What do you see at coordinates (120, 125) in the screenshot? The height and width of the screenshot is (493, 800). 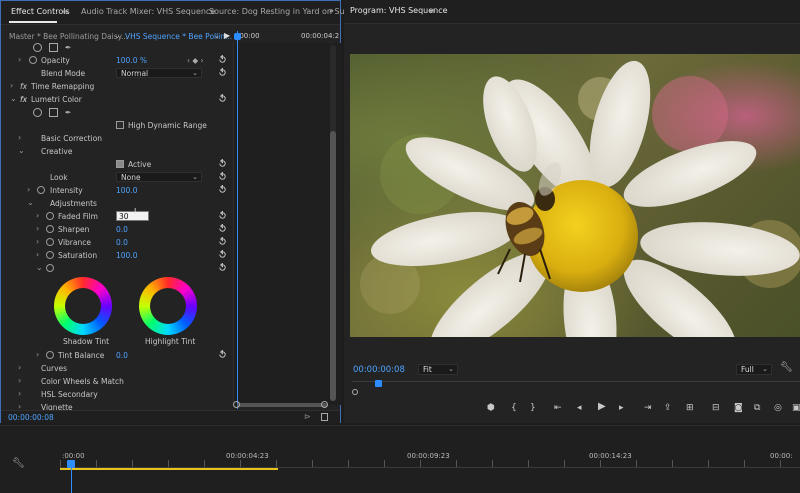 I see `hdr-checkbox` at bounding box center [120, 125].